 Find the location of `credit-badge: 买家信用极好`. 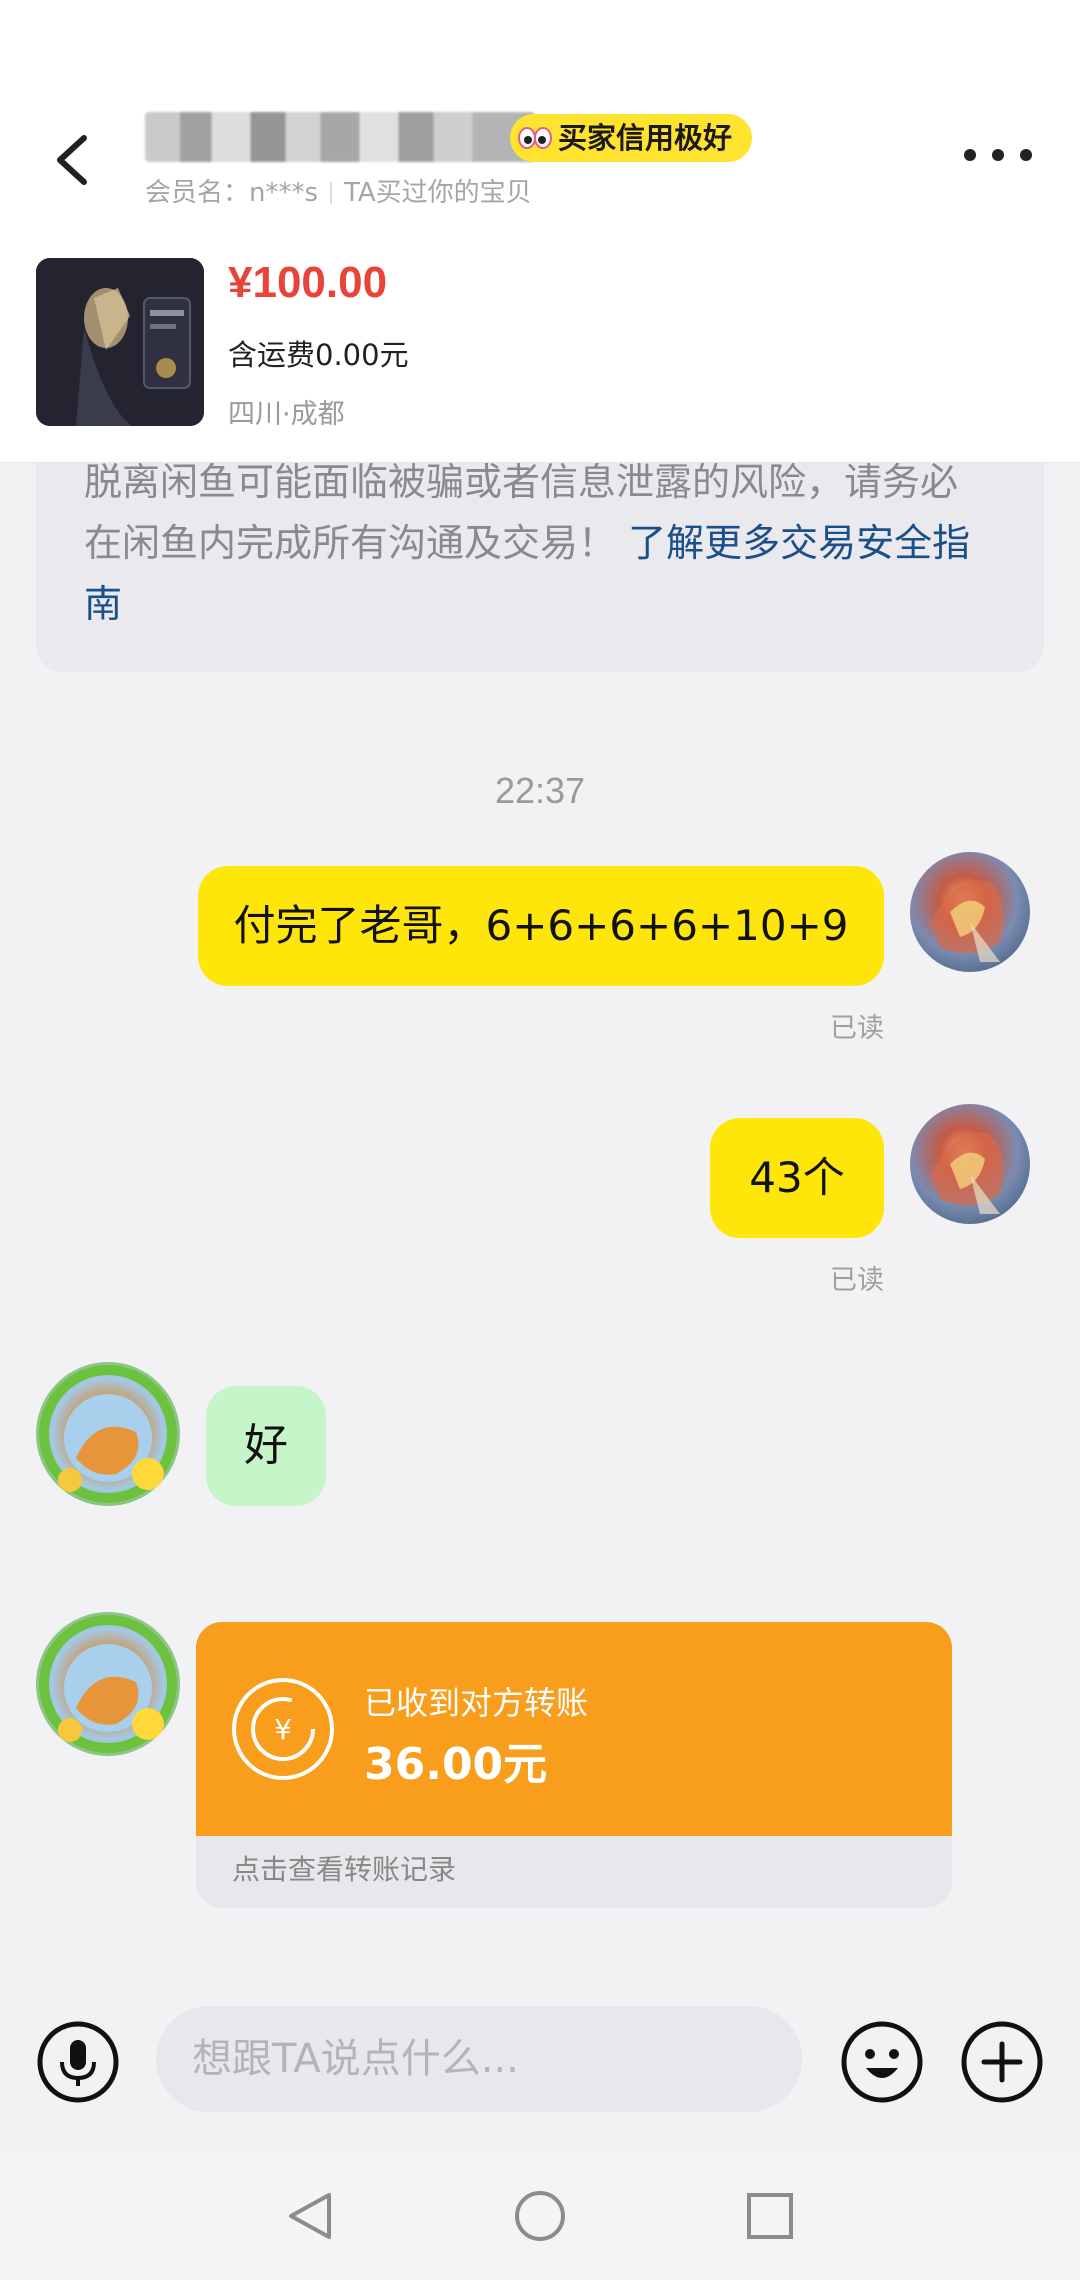

credit-badge: 买家信用极好 is located at coordinates (631, 138).